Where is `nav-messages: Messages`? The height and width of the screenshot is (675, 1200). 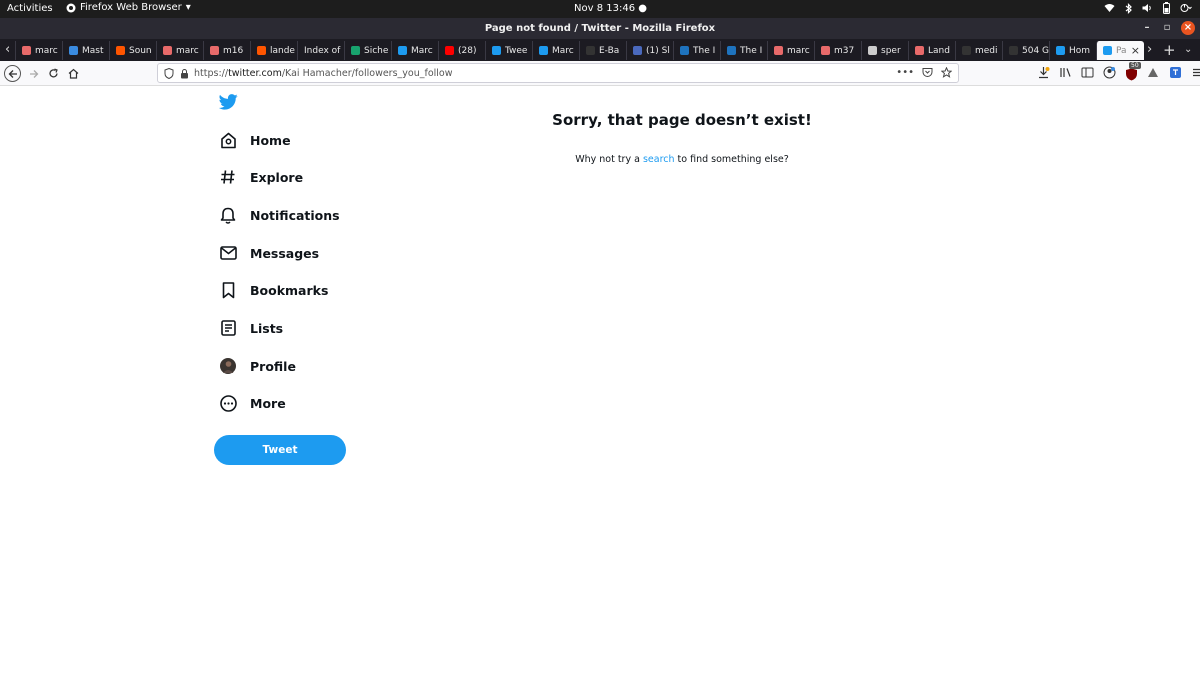 nav-messages: Messages is located at coordinates (269, 253).